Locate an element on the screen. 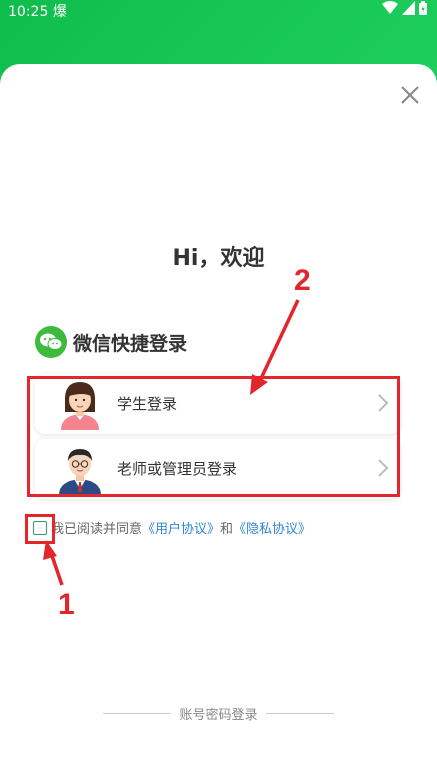 The width and height of the screenshot is (437, 773). wechat-login-label: 微信快捷登录 is located at coordinates (130, 343).